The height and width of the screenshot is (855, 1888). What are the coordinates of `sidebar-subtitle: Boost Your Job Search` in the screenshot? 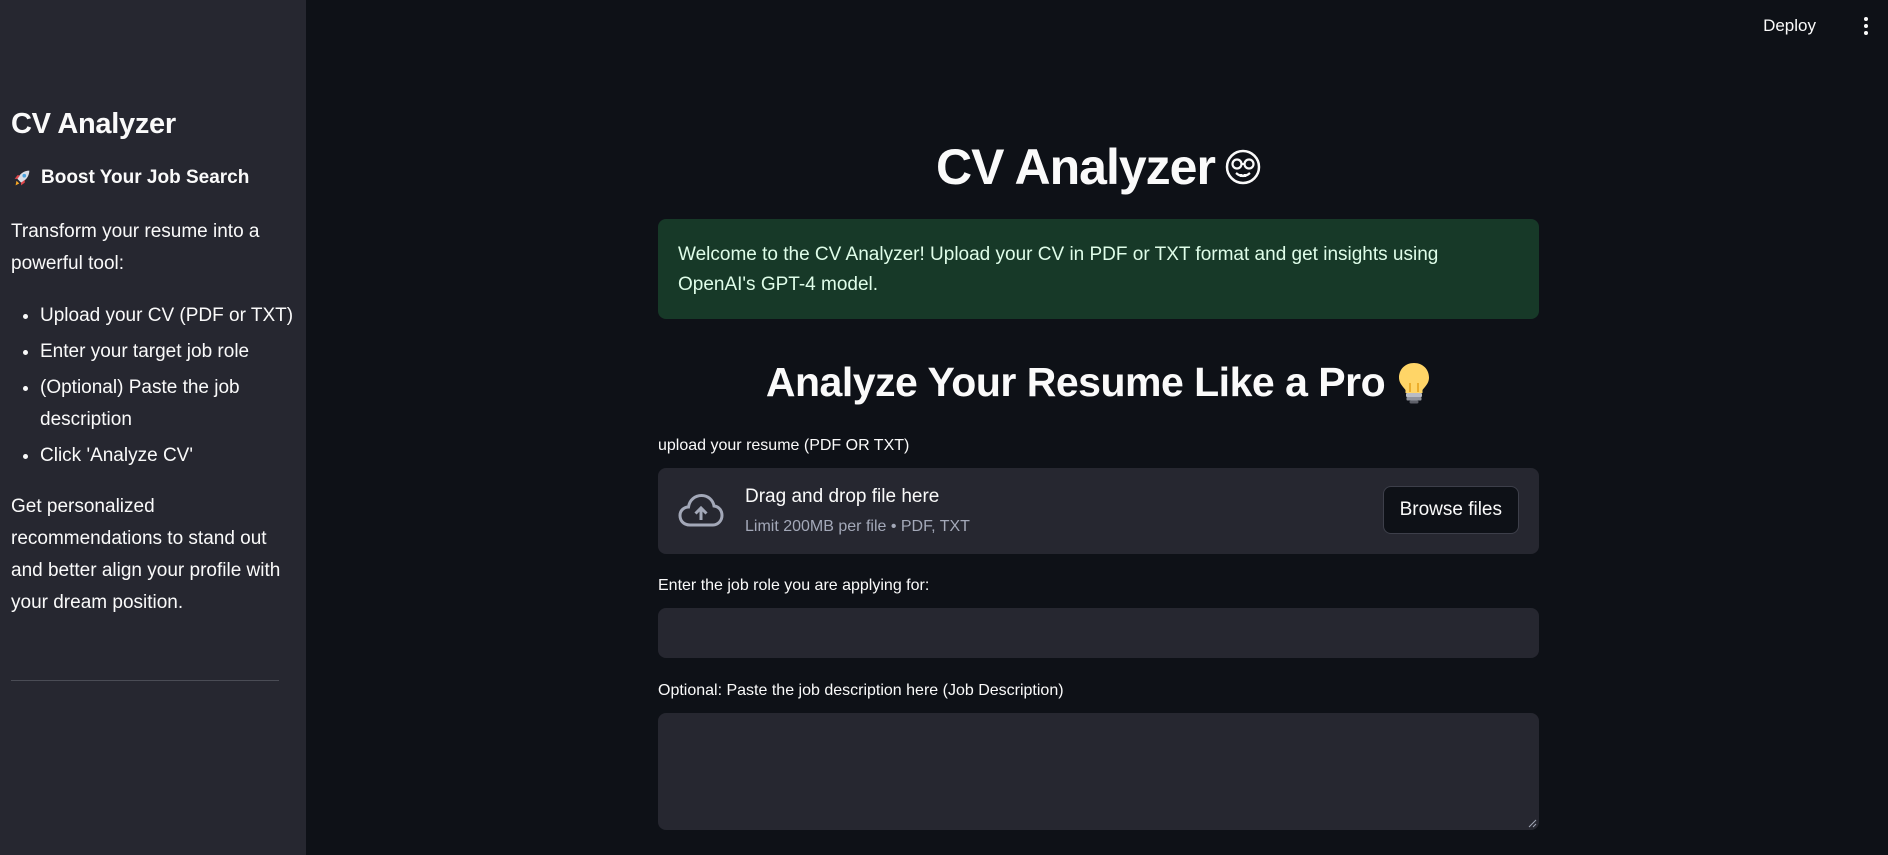 It's located at (130, 178).